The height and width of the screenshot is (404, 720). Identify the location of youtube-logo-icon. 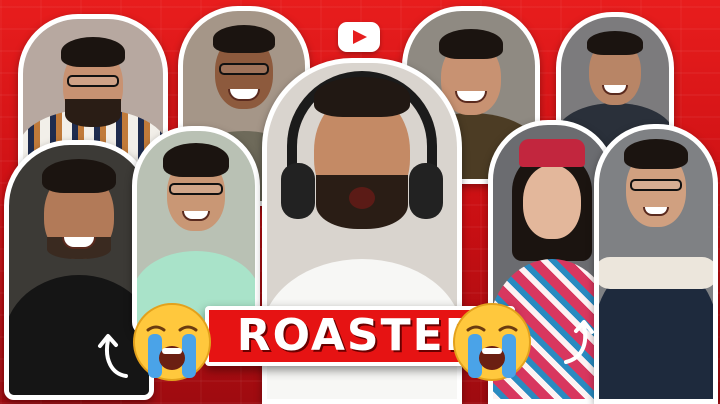
(359, 37).